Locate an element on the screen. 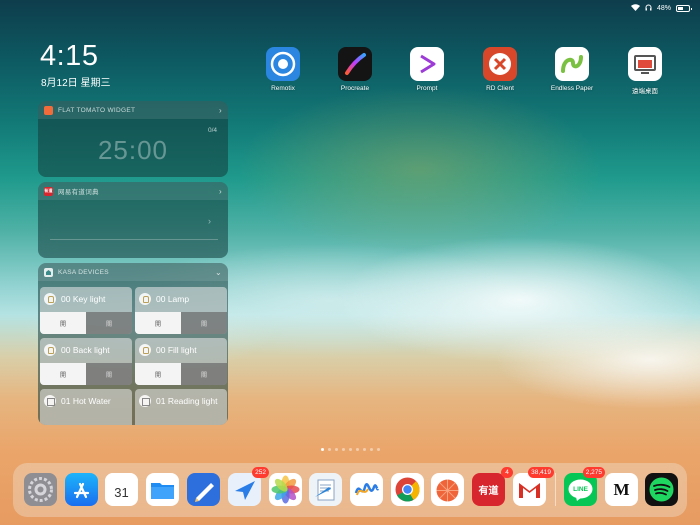 This screenshot has width=700, height=525. app-store-icon is located at coordinates (81, 489).